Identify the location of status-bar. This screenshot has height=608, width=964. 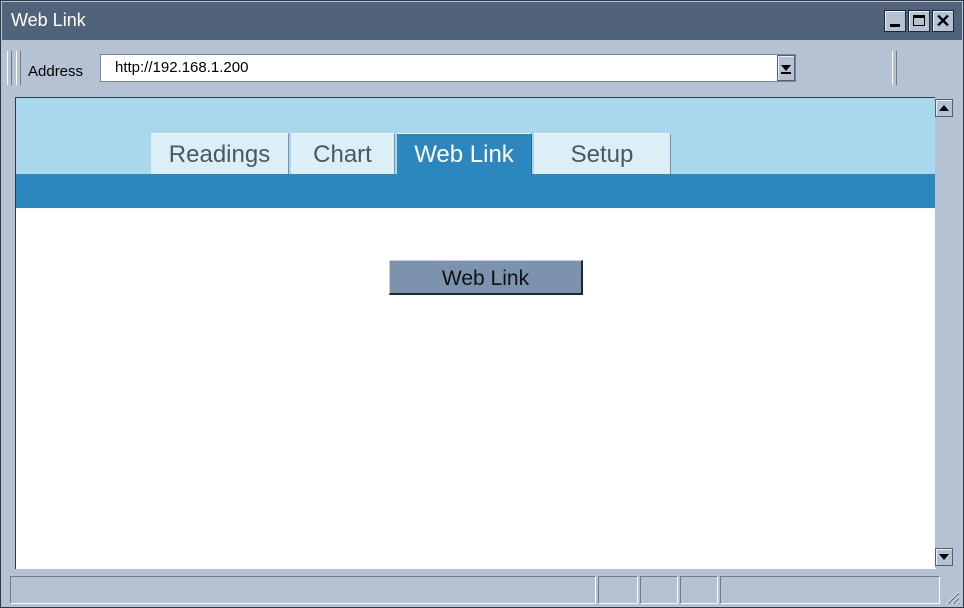
(482, 590).